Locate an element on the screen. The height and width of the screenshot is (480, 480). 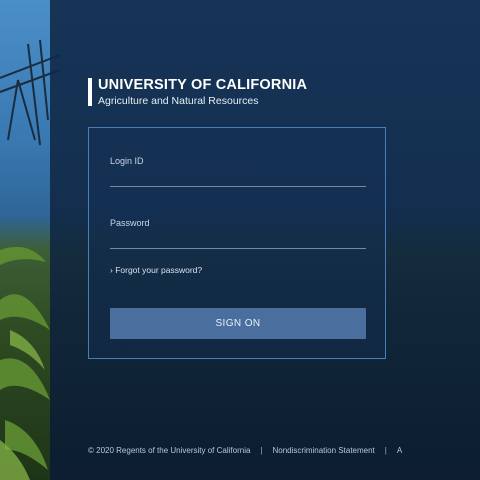
login-id-input is located at coordinates (238, 176).